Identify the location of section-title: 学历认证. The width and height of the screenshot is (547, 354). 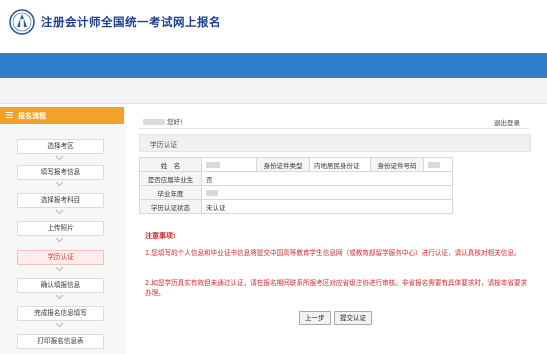
(164, 145).